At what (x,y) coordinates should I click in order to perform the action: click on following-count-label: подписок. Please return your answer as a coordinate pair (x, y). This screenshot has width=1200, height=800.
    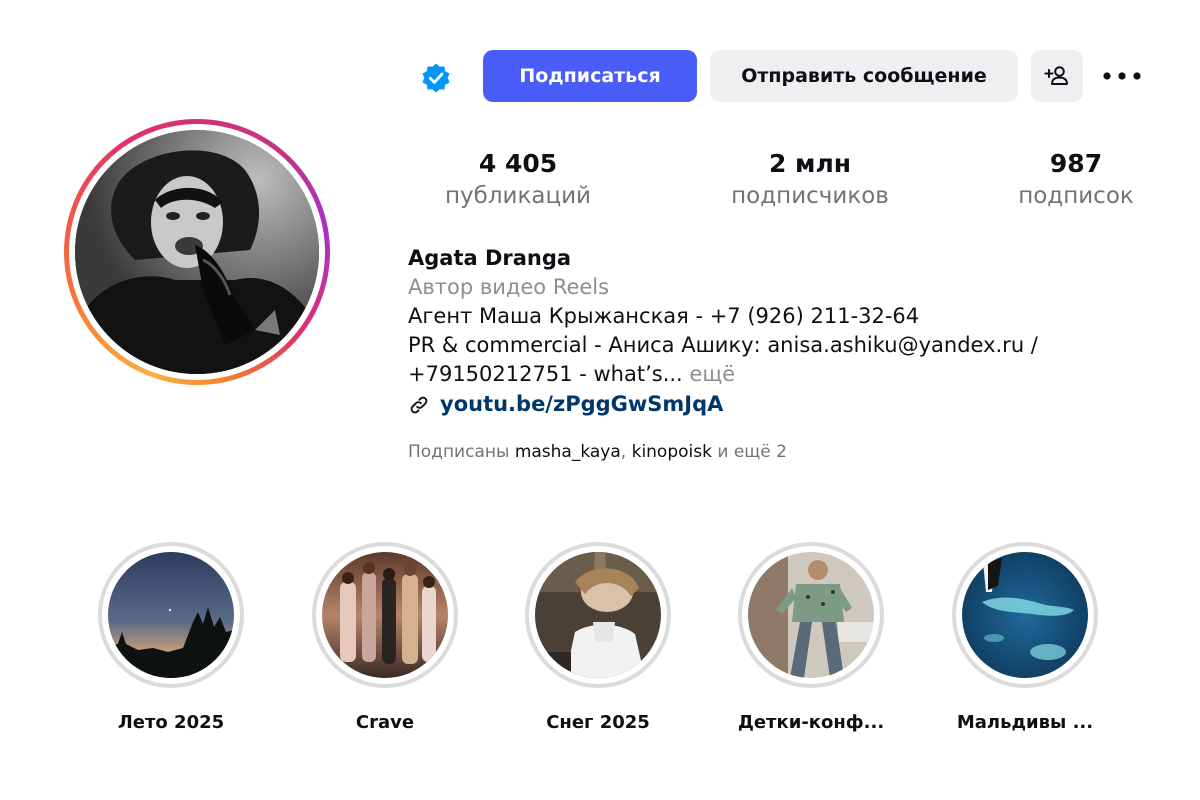
    Looking at the image, I should click on (1076, 196).